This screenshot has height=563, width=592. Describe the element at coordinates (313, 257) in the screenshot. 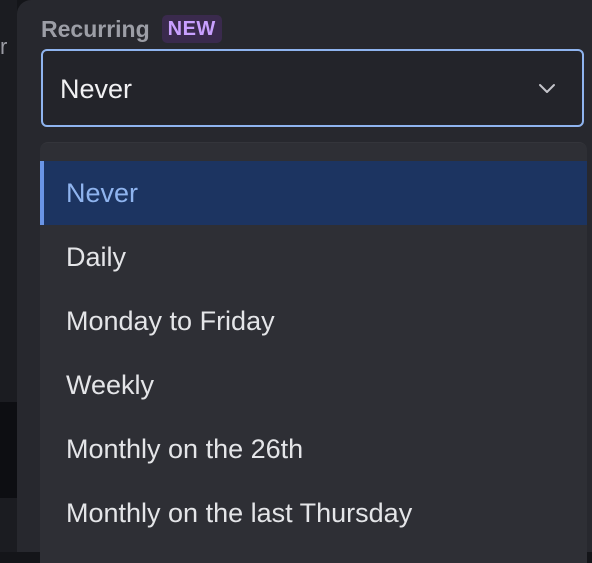

I see `option-daily: Daily` at that location.